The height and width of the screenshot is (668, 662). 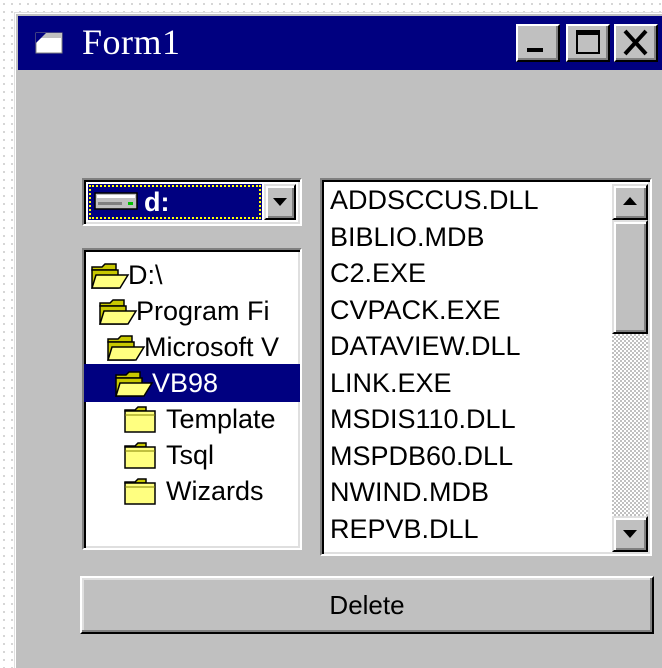 I want to click on chevron-down-icon, so click(x=280, y=202).